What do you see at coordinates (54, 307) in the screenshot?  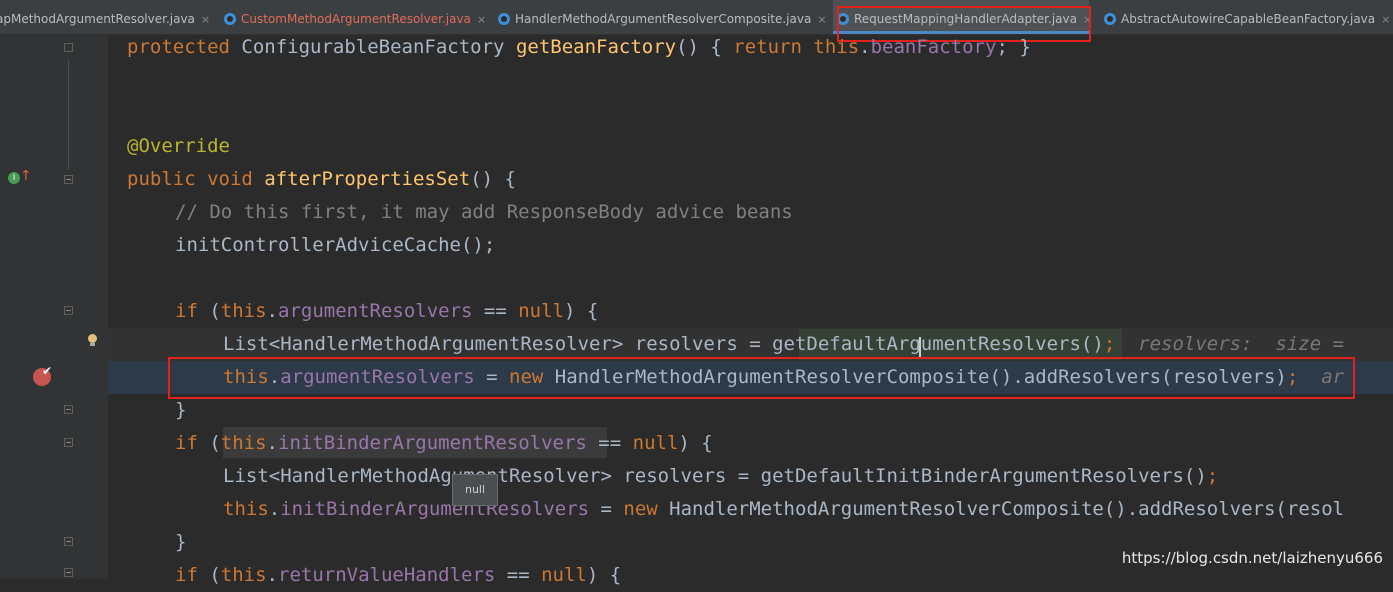 I see `editor-gutter` at bounding box center [54, 307].